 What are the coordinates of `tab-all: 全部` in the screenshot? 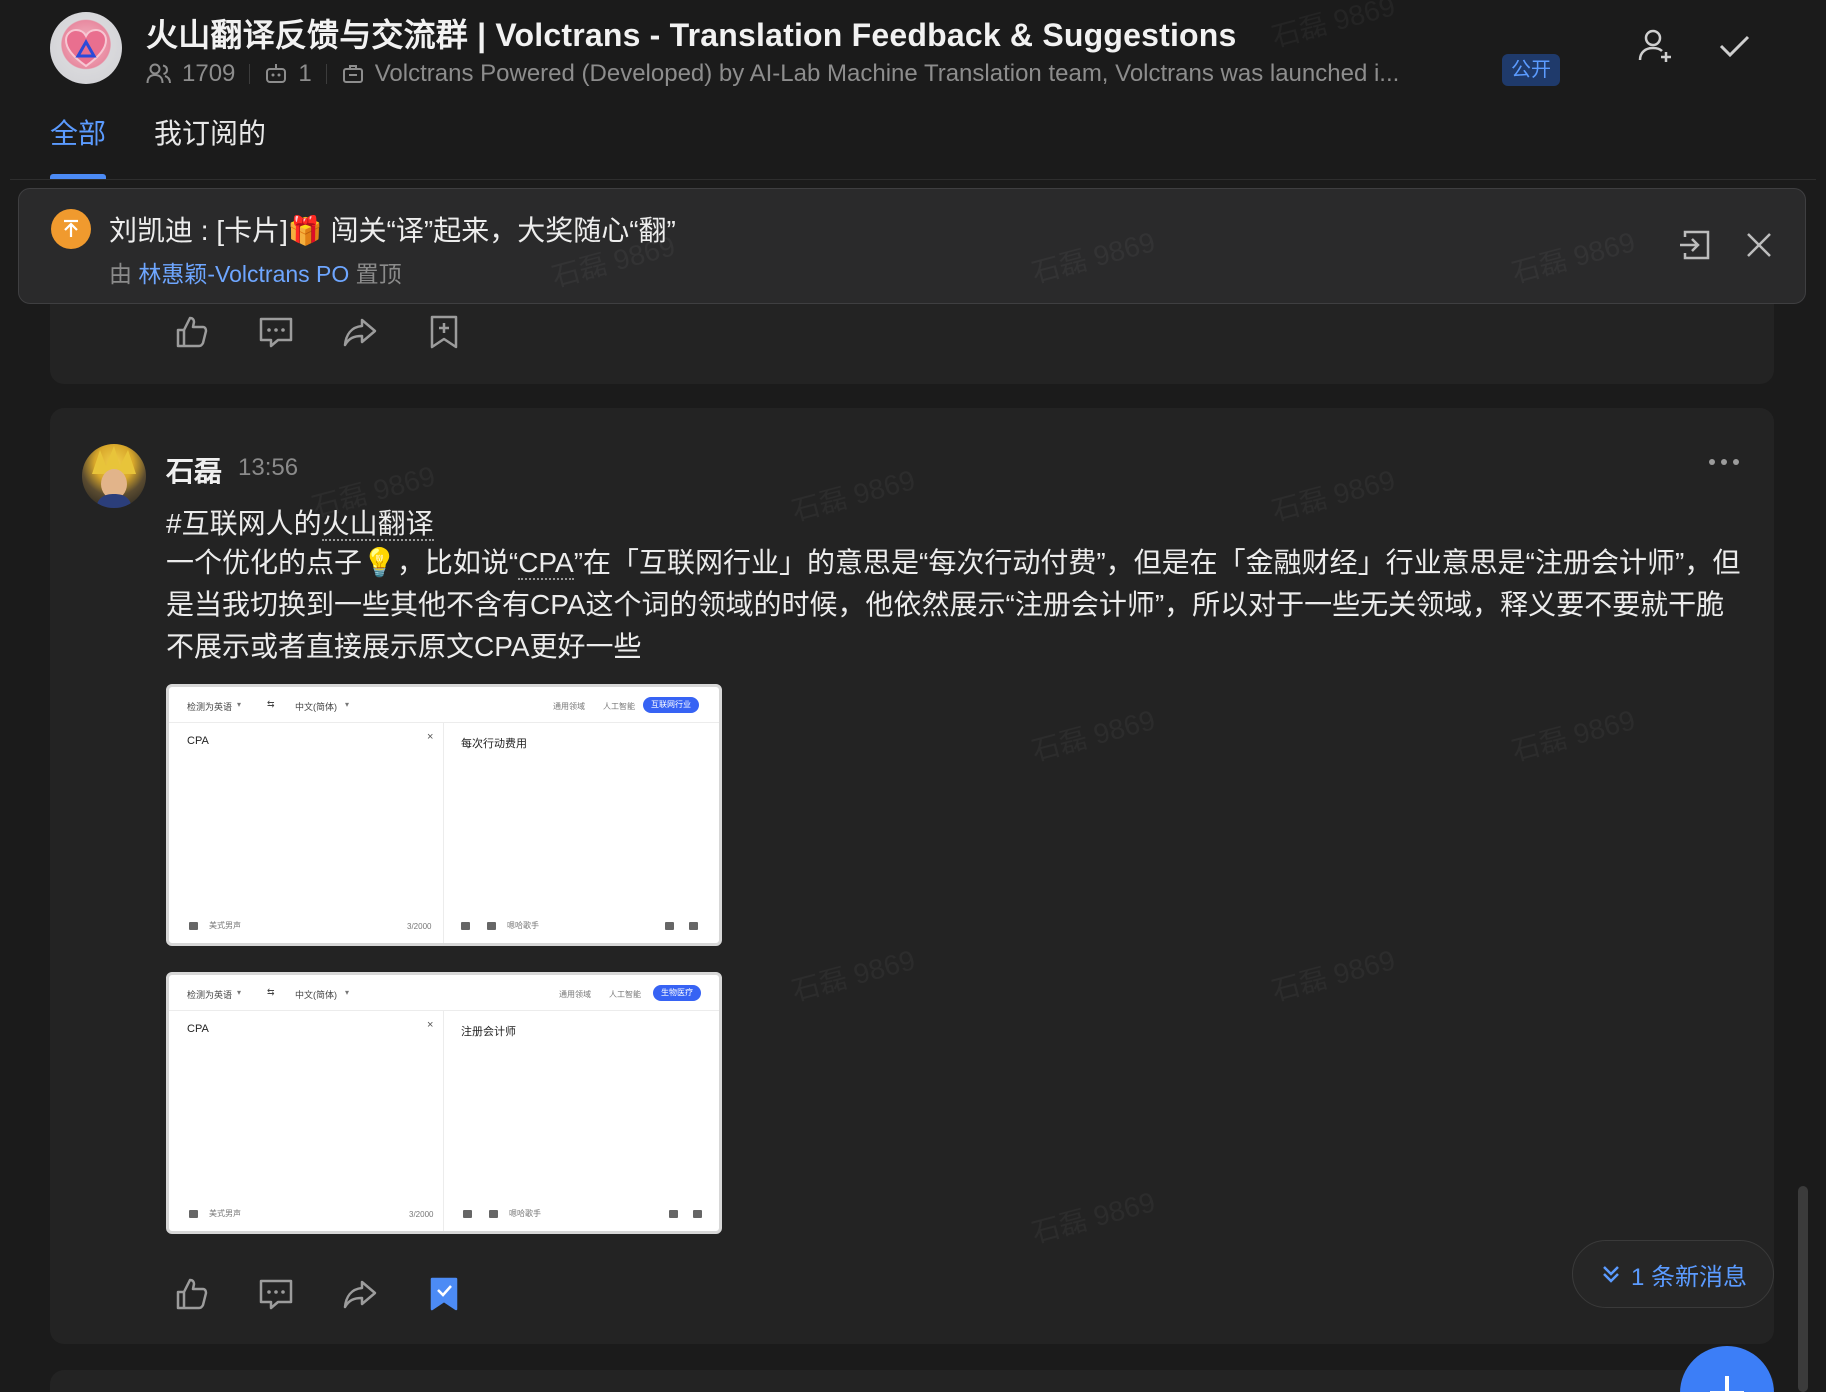 It's located at (78, 132).